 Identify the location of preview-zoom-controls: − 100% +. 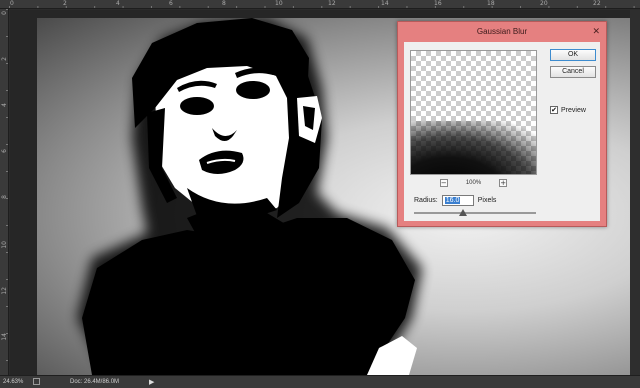
(473, 183).